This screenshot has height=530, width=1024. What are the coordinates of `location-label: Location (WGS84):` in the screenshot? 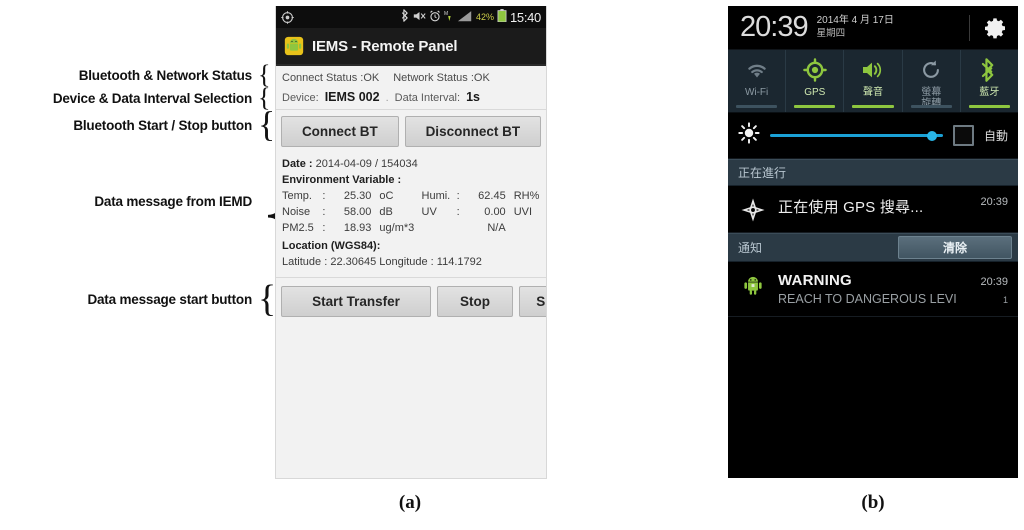 It's located at (331, 245).